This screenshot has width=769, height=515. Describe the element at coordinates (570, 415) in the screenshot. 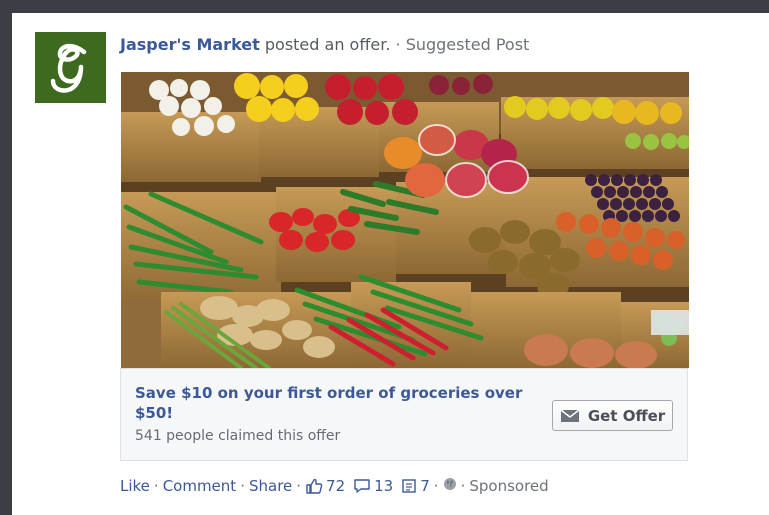

I see `mail-icon` at that location.